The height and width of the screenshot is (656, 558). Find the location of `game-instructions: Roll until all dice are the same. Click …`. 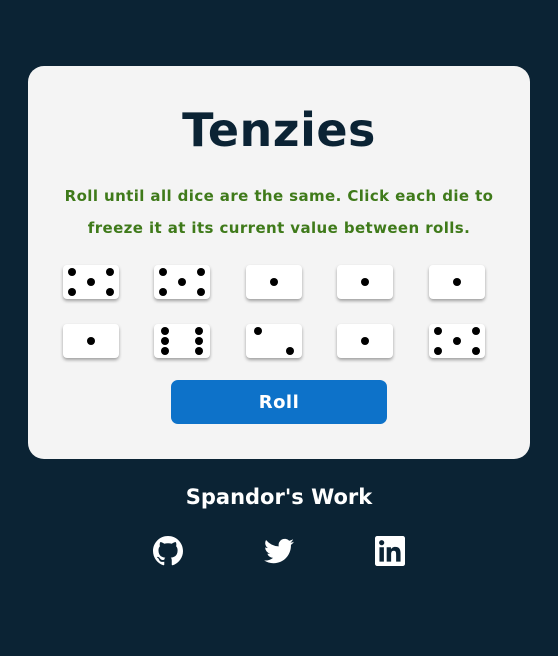

game-instructions: Roll until all dice are the same. Click … is located at coordinates (279, 212).